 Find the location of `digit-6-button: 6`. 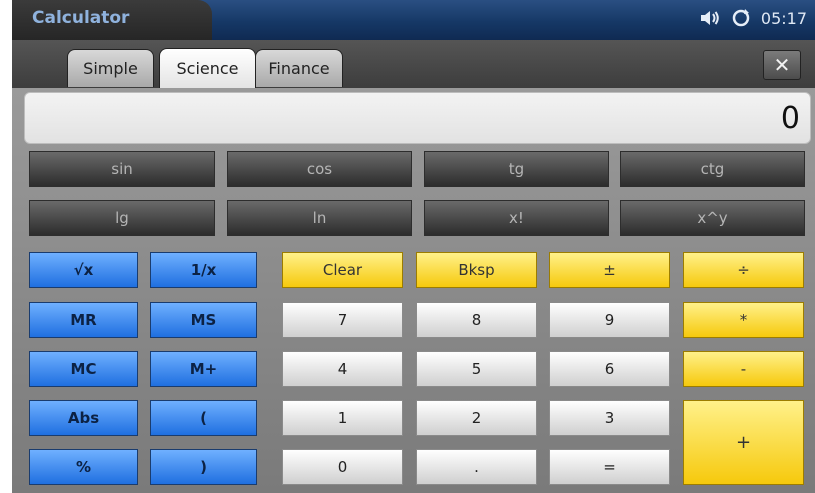

digit-6-button: 6 is located at coordinates (609, 369).